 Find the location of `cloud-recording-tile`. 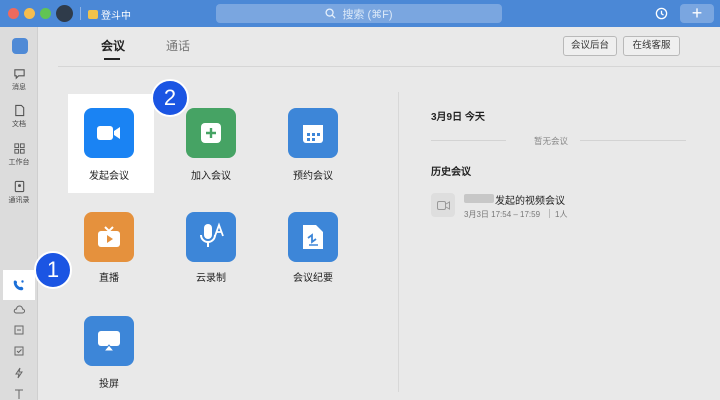

cloud-recording-tile is located at coordinates (211, 237).